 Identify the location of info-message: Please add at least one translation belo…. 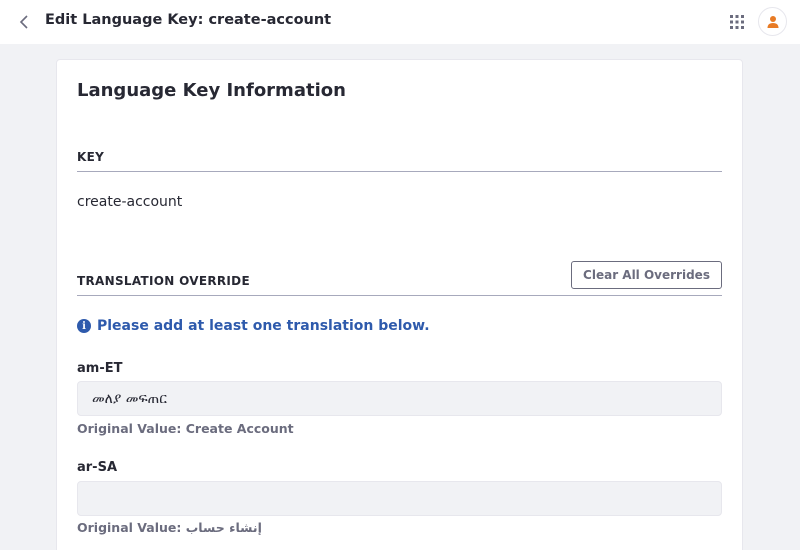
(263, 326).